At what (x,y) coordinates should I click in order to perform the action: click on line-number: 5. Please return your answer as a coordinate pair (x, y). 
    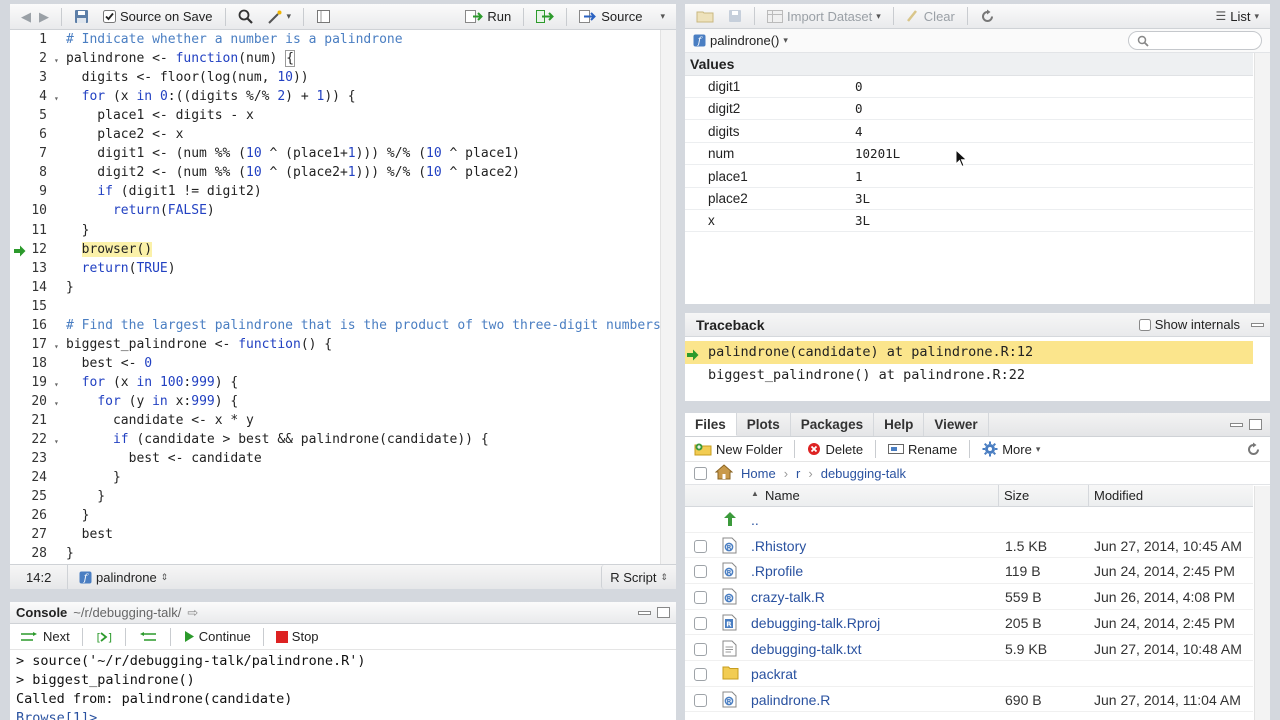
    Looking at the image, I should click on (28, 115).